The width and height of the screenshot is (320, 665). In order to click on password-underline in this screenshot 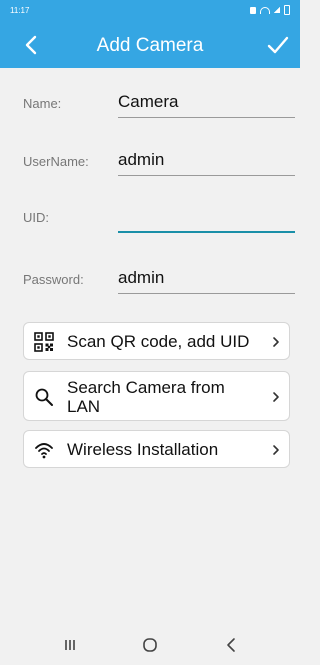, I will do `click(206, 293)`.